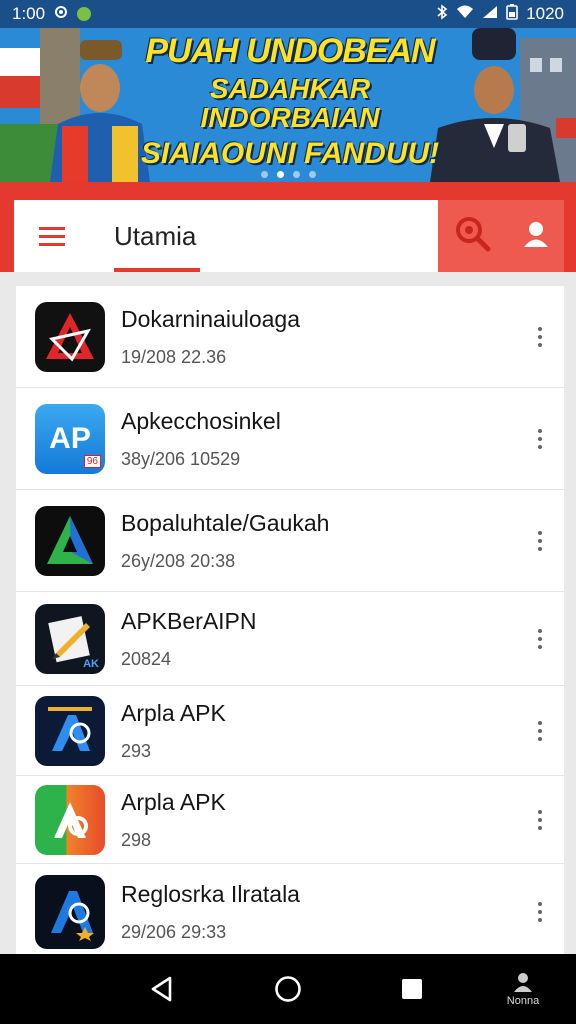  I want to click on orange-green-a-icon, so click(70, 819).